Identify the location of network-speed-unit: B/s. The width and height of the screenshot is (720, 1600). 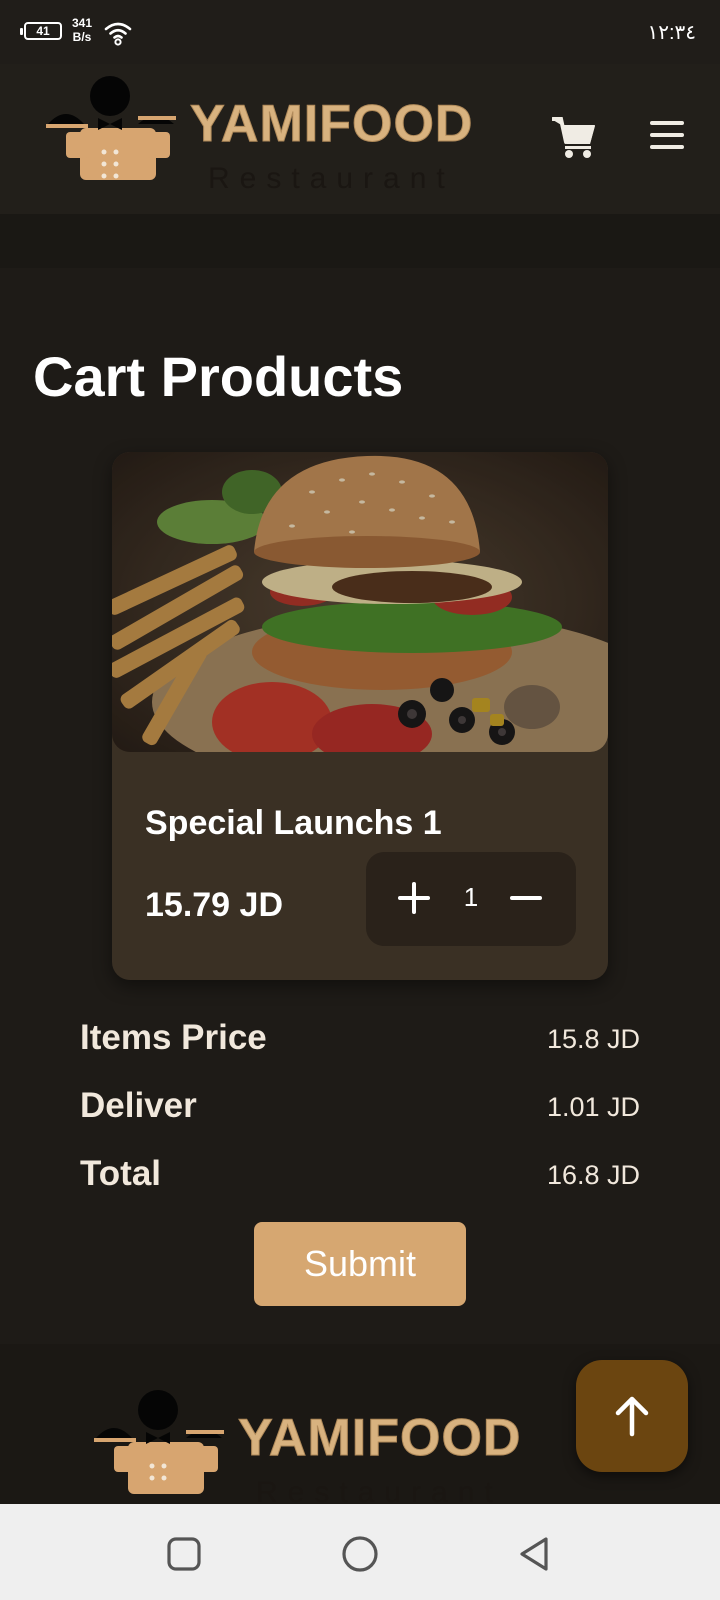
(82, 37).